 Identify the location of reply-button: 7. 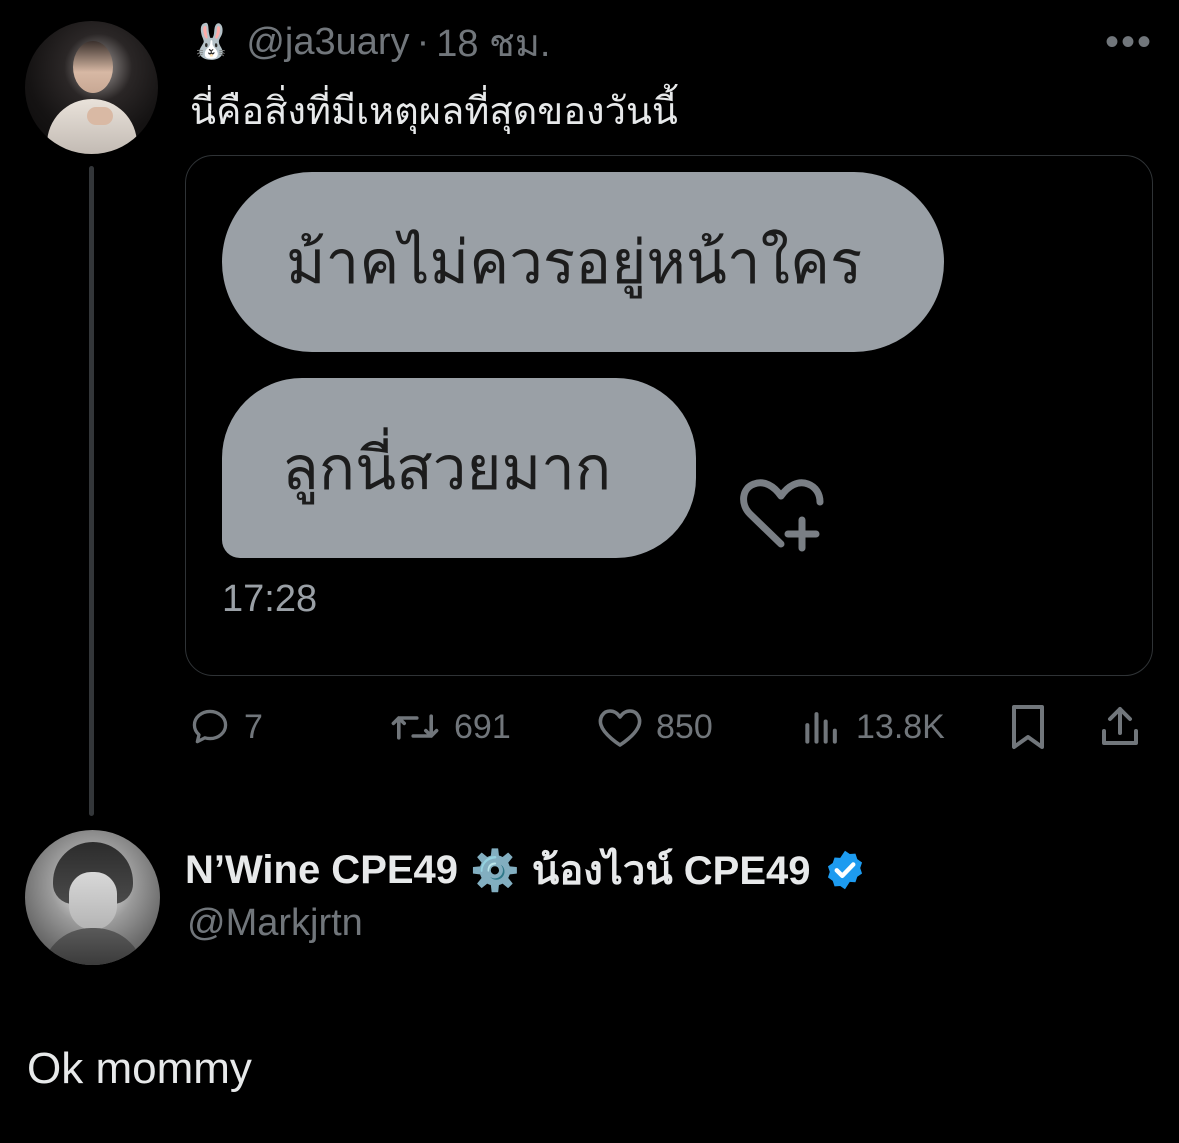
(225, 727).